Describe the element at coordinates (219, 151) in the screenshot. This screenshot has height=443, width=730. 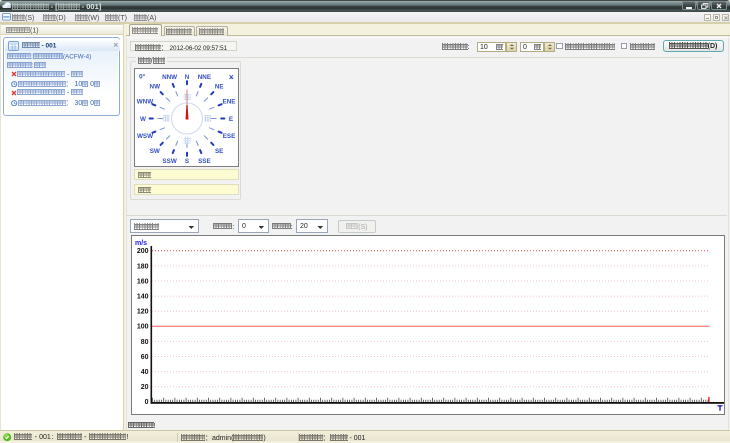
I see `svg-text: SE` at that location.